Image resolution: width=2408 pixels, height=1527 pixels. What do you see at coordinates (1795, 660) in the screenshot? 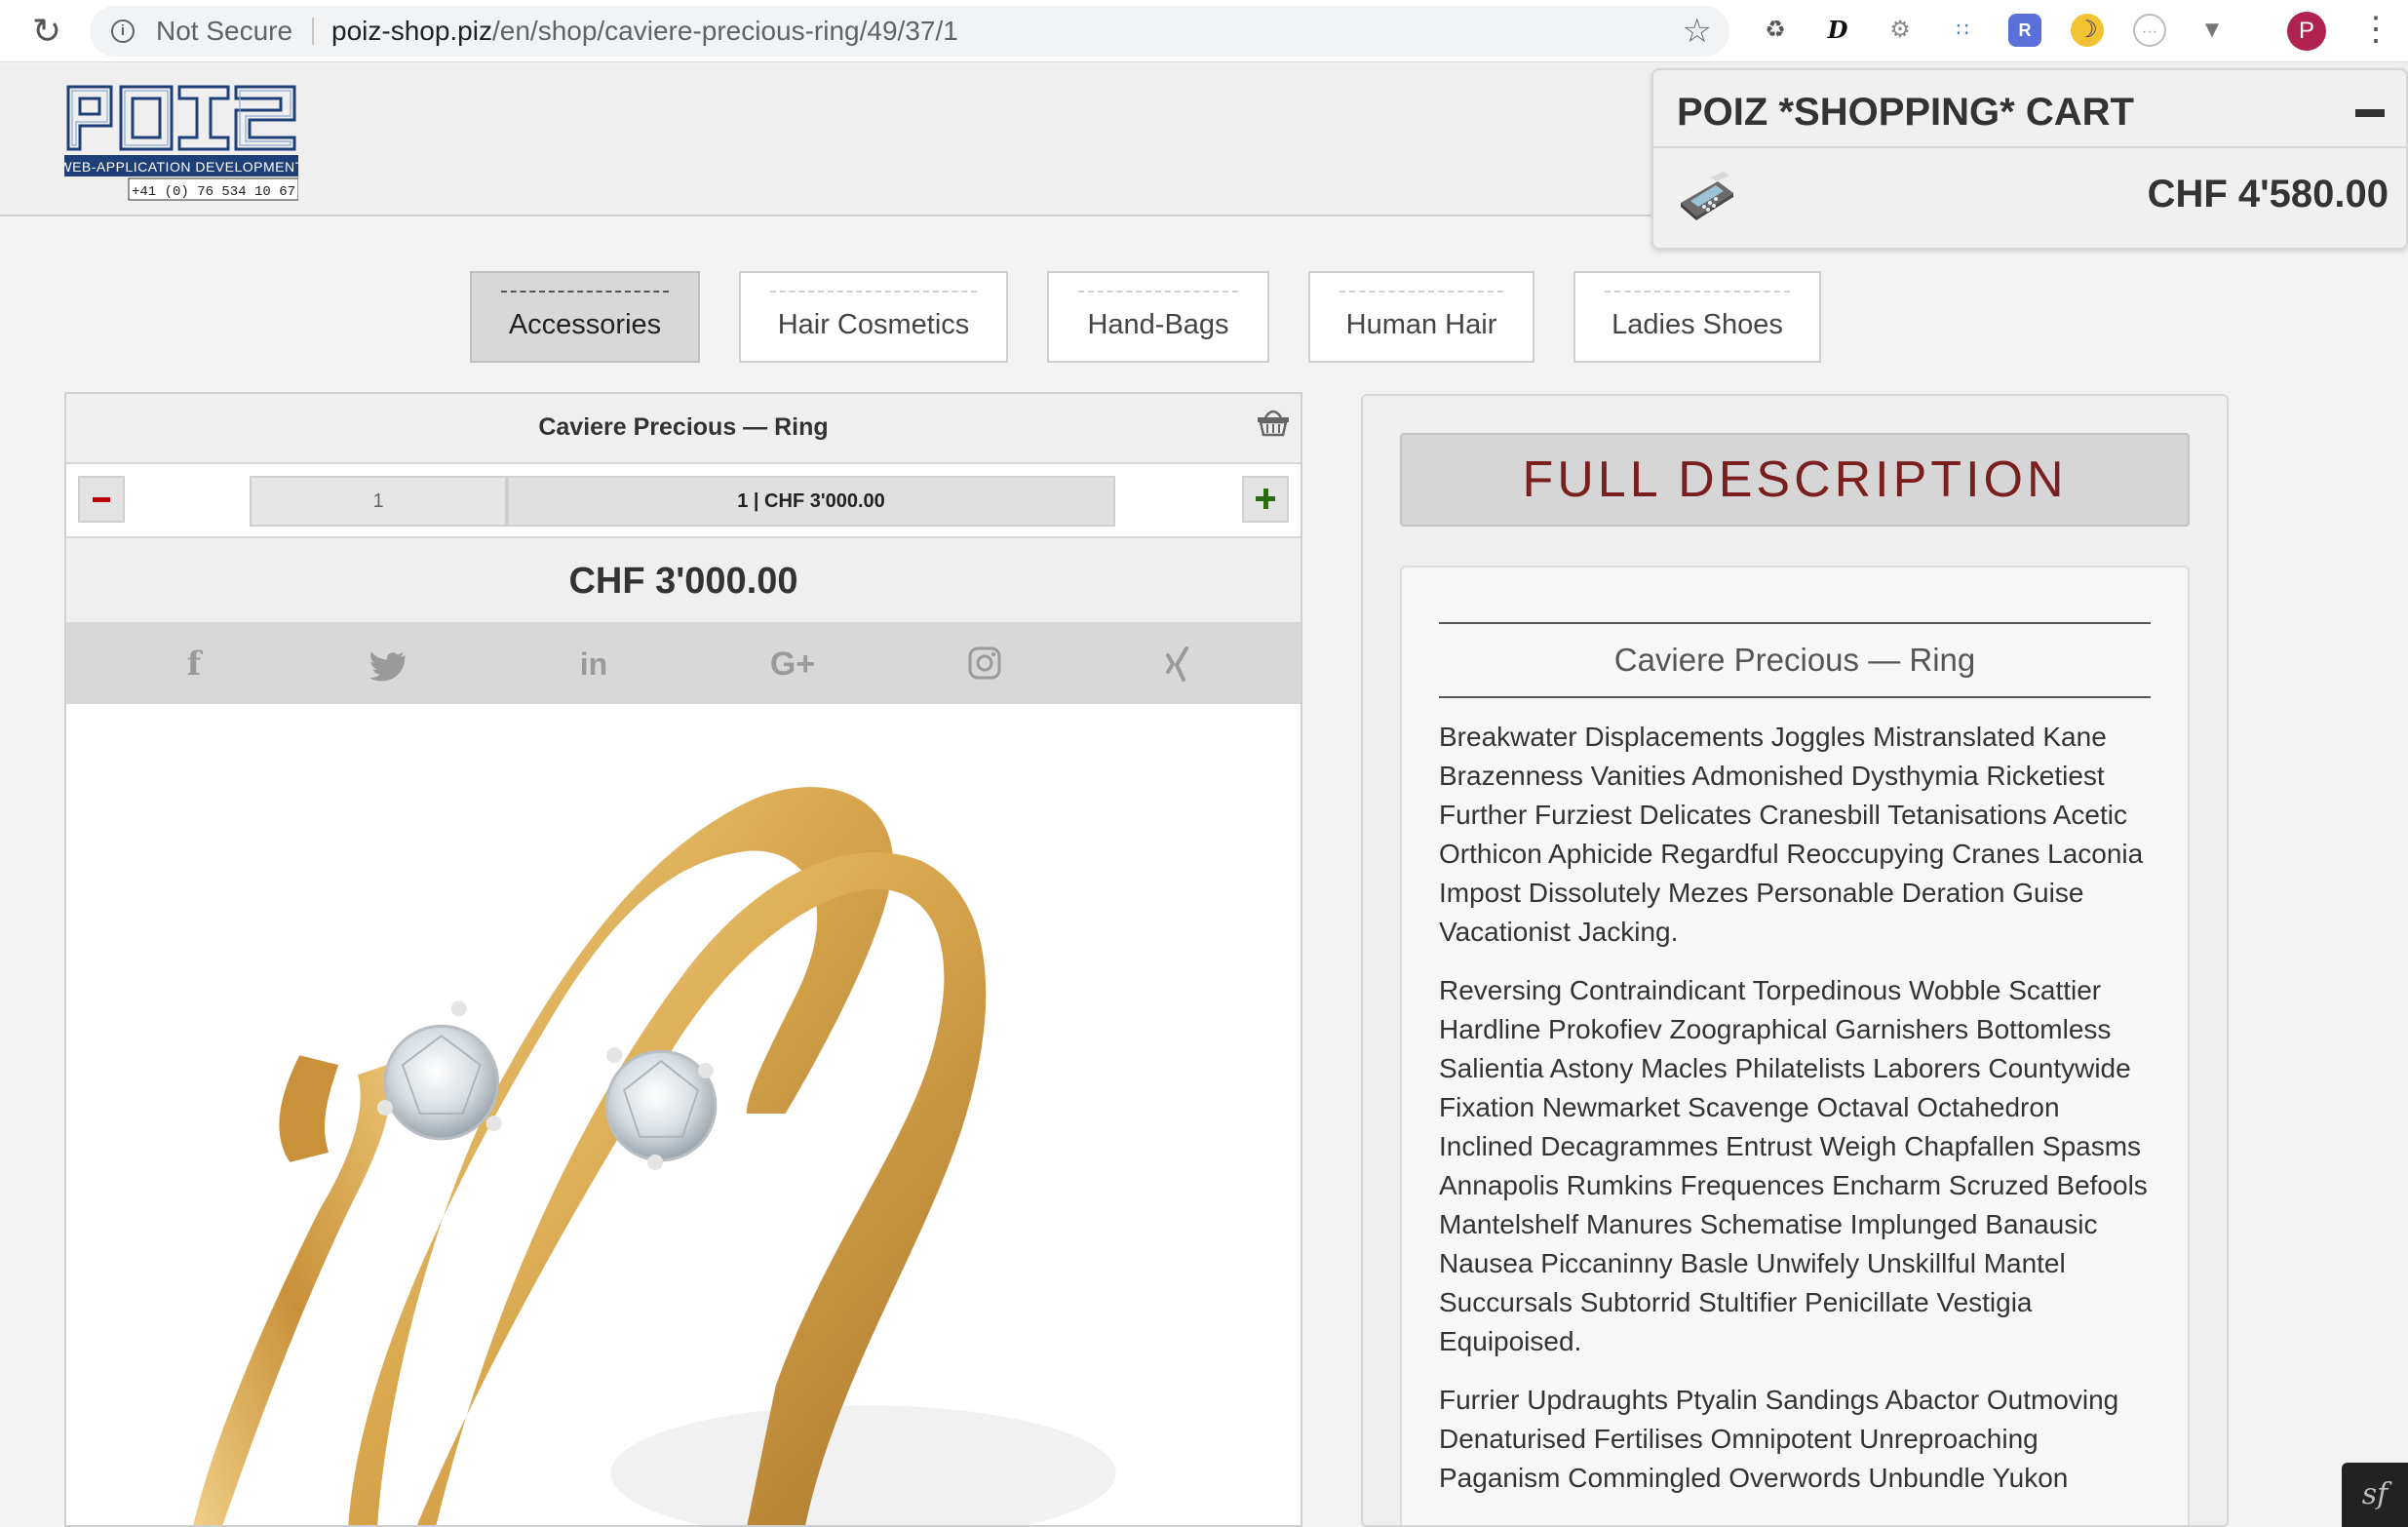
I see `description-title: Caviere Precious — Ring` at bounding box center [1795, 660].